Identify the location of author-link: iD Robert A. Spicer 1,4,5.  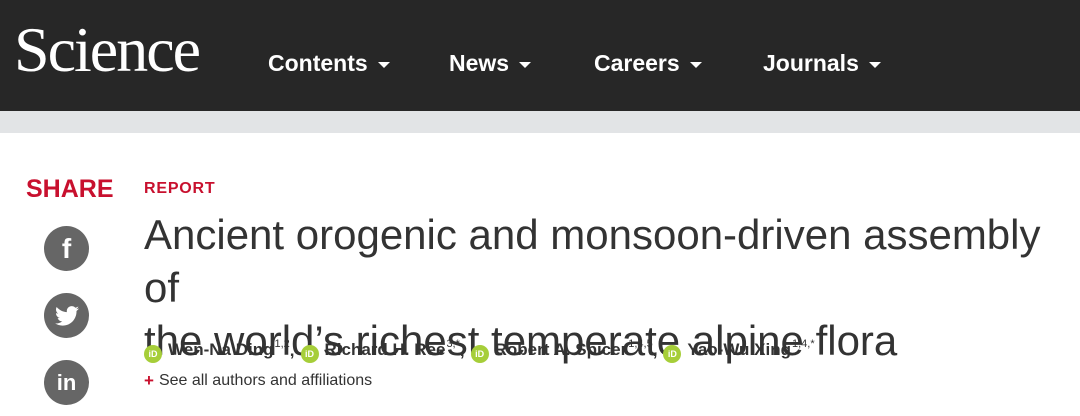
(561, 350).